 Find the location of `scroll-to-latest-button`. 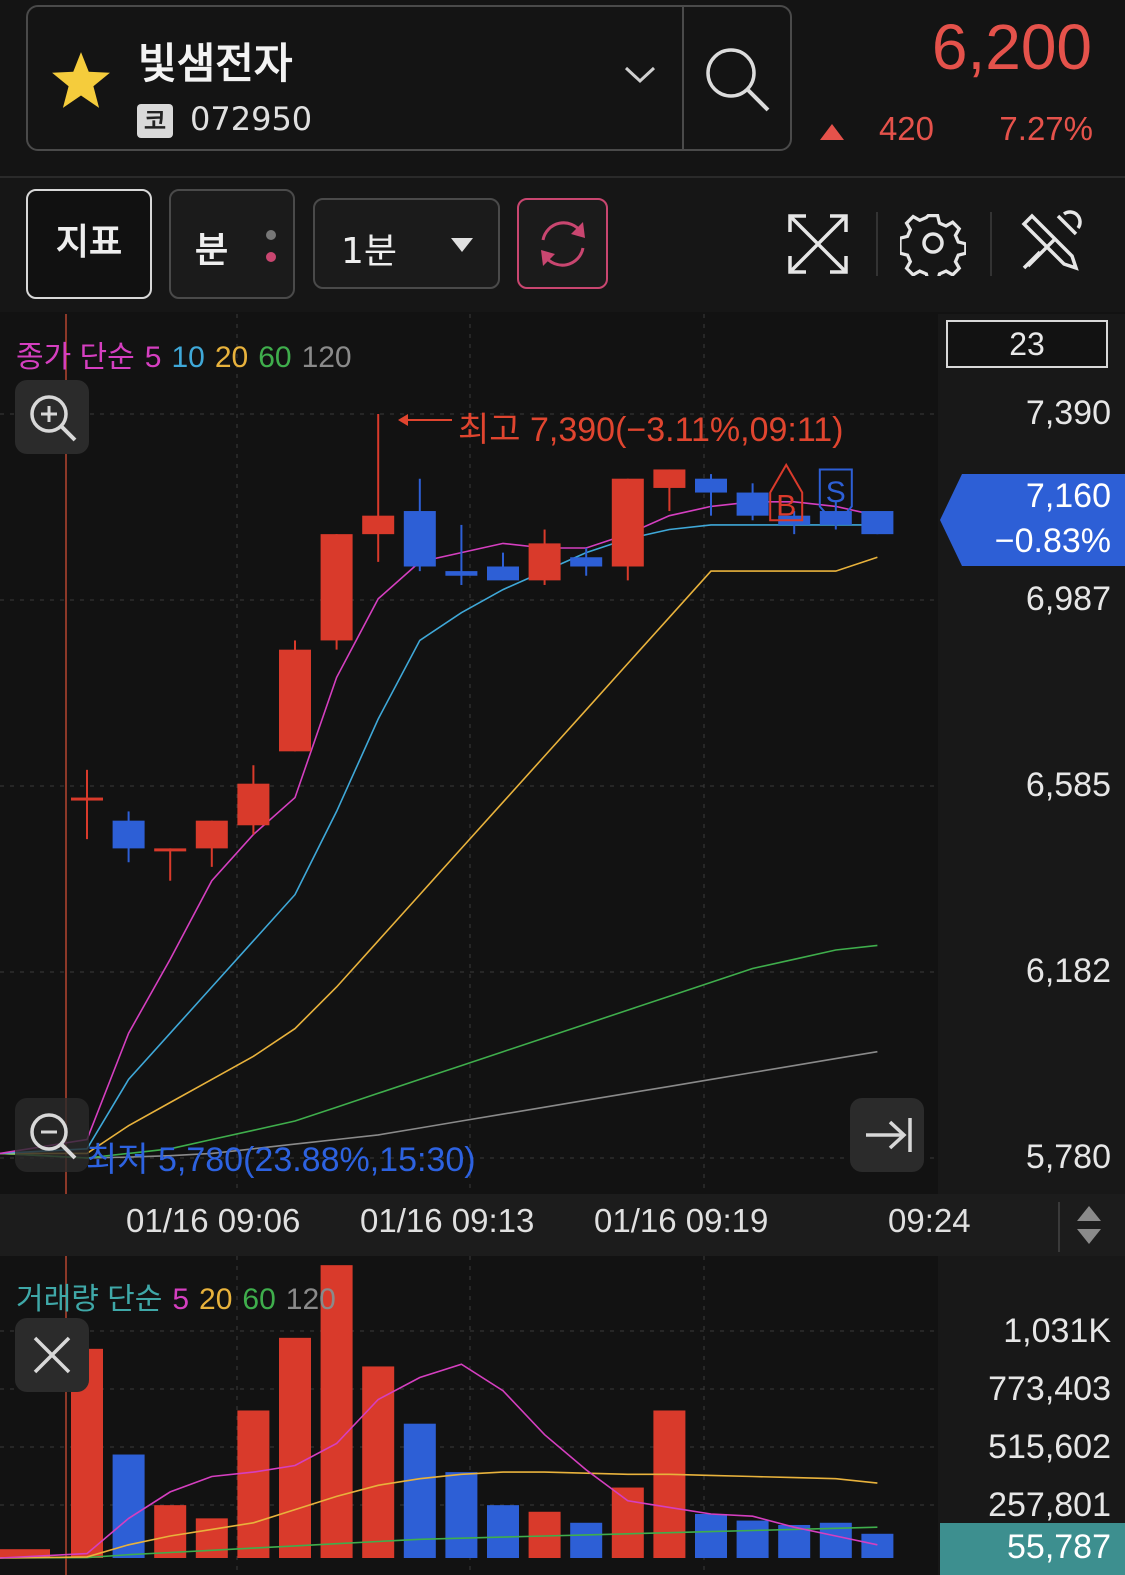

scroll-to-latest-button is located at coordinates (887, 1135).